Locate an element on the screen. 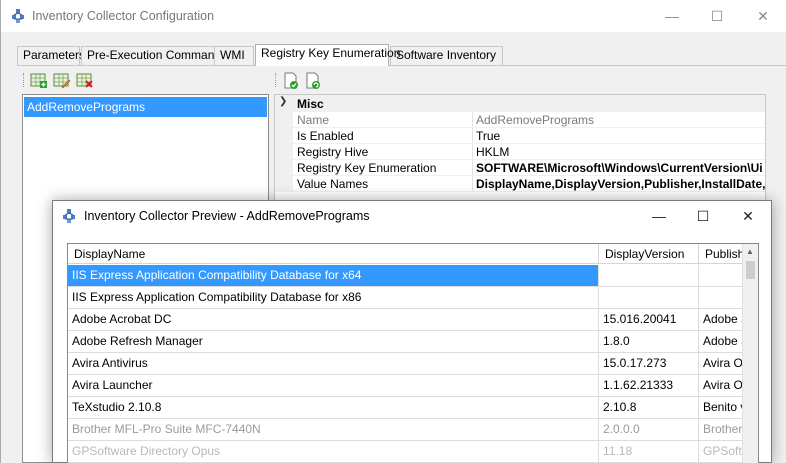  cell-displayversion: 11.18 is located at coordinates (649, 451).